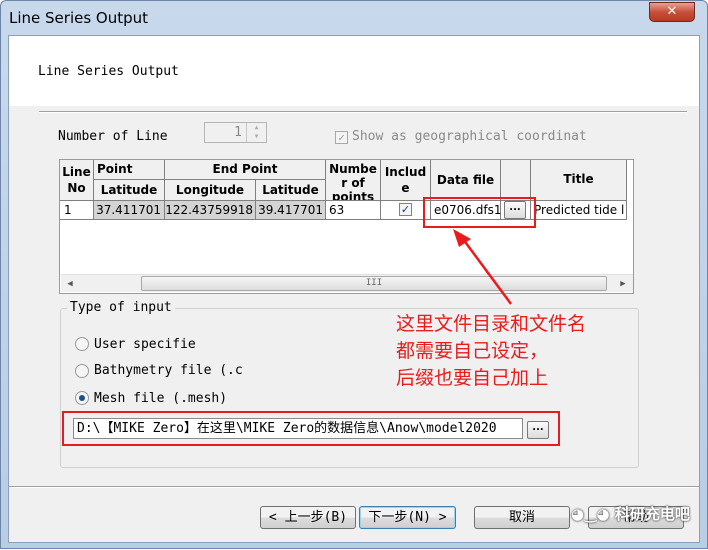 The image size is (708, 550). Describe the element at coordinates (516, 180) in the screenshot. I see `header-blank` at that location.